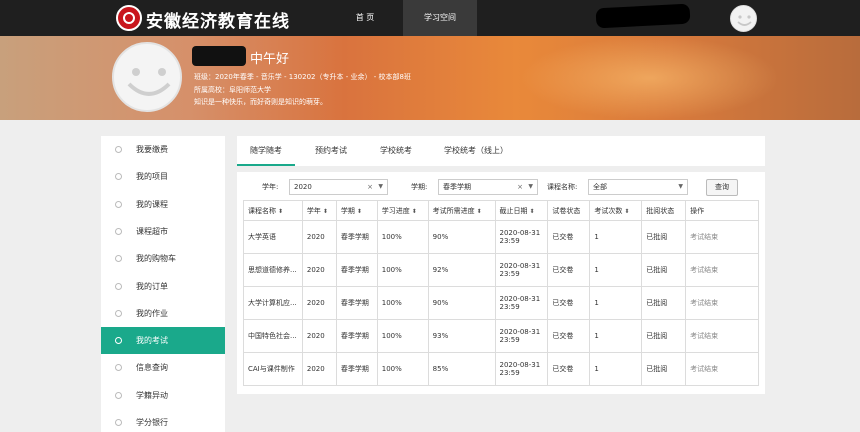 The width and height of the screenshot is (860, 432). I want to click on tab-booking-exam: 预约考试, so click(331, 151).